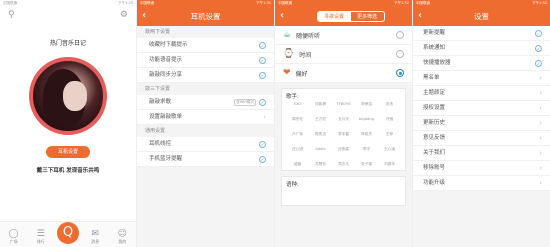 This screenshot has width=550, height=247. What do you see at coordinates (301, 74) in the screenshot?
I see `option-label: 偏好` at bounding box center [301, 74].